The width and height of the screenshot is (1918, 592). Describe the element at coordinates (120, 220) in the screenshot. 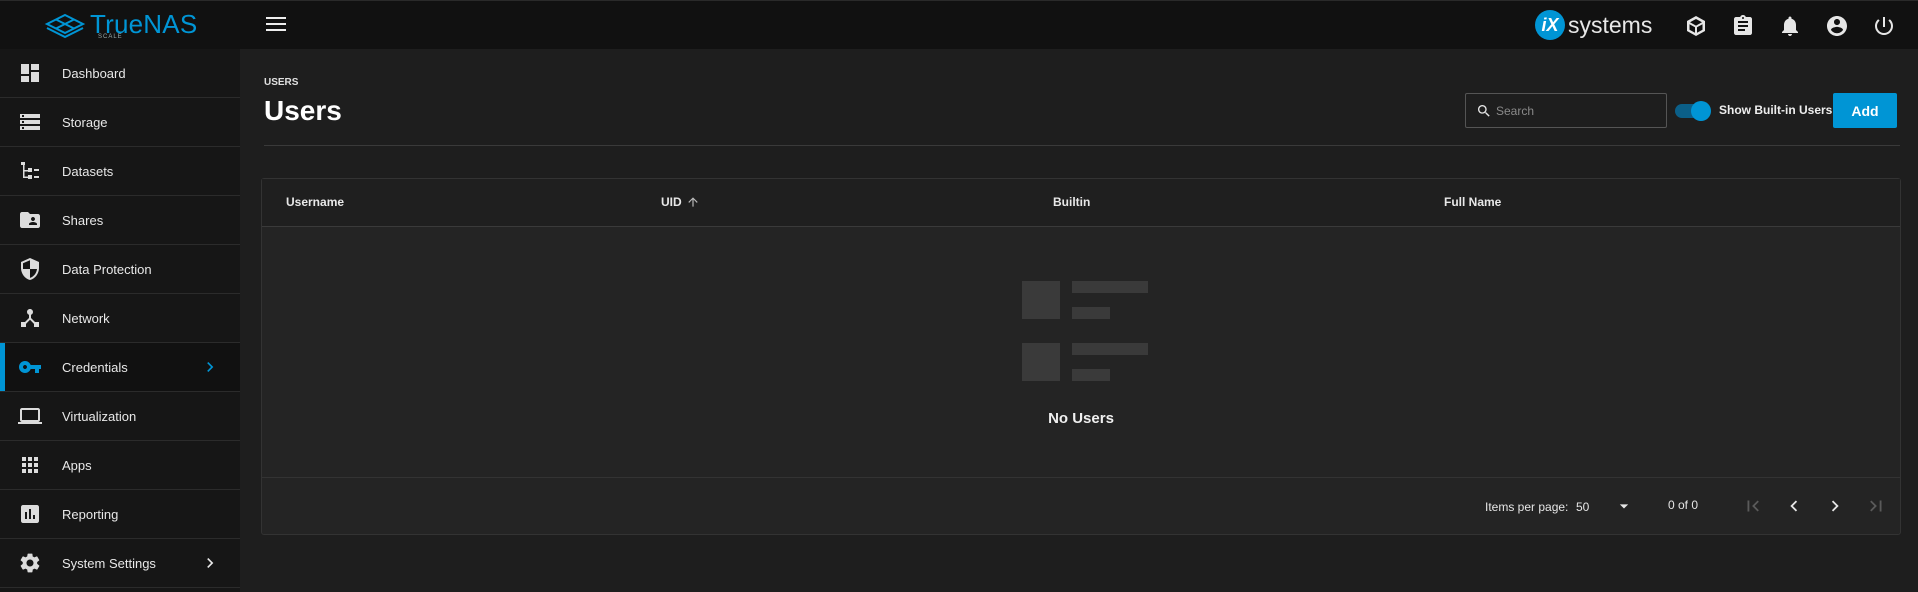

I see `sidebar-item-shares: Shares` at that location.